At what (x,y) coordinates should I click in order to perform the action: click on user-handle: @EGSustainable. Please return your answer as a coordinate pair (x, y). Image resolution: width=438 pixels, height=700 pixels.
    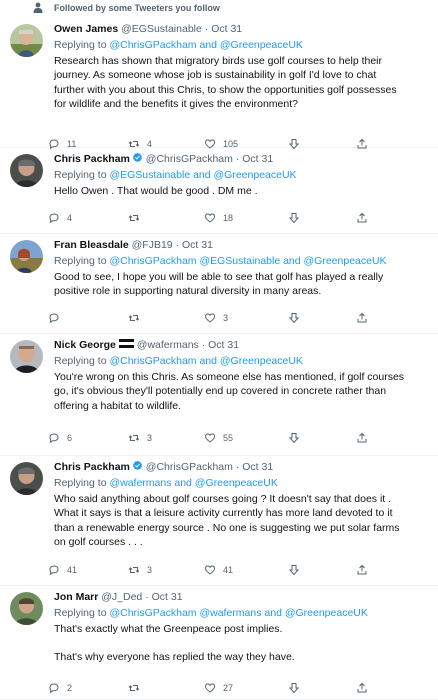
    Looking at the image, I should click on (161, 29).